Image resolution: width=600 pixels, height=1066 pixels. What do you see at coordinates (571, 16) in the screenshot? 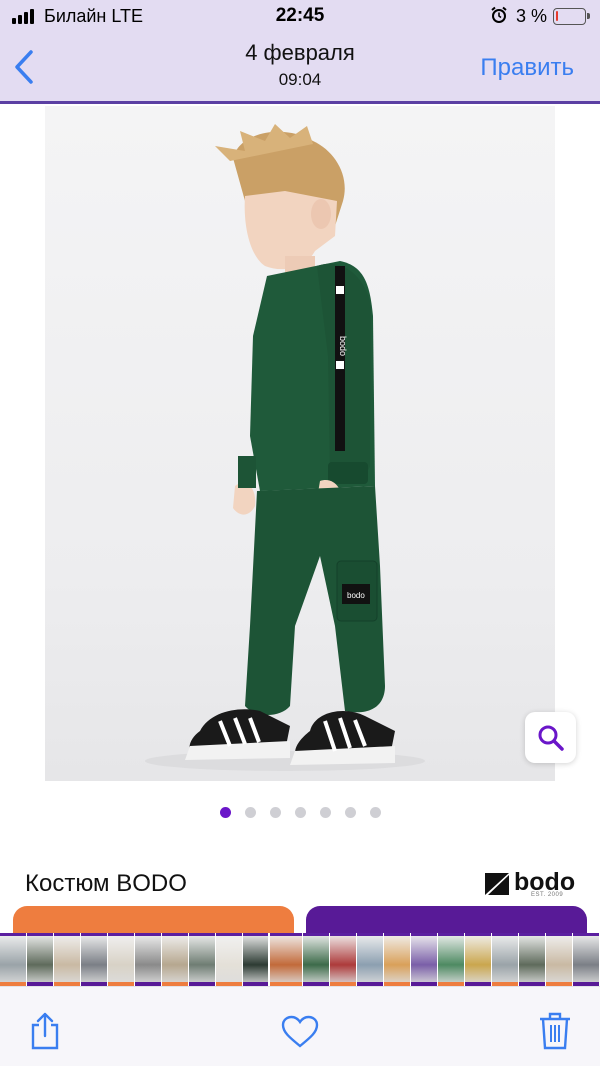
I see `battery-icon` at bounding box center [571, 16].